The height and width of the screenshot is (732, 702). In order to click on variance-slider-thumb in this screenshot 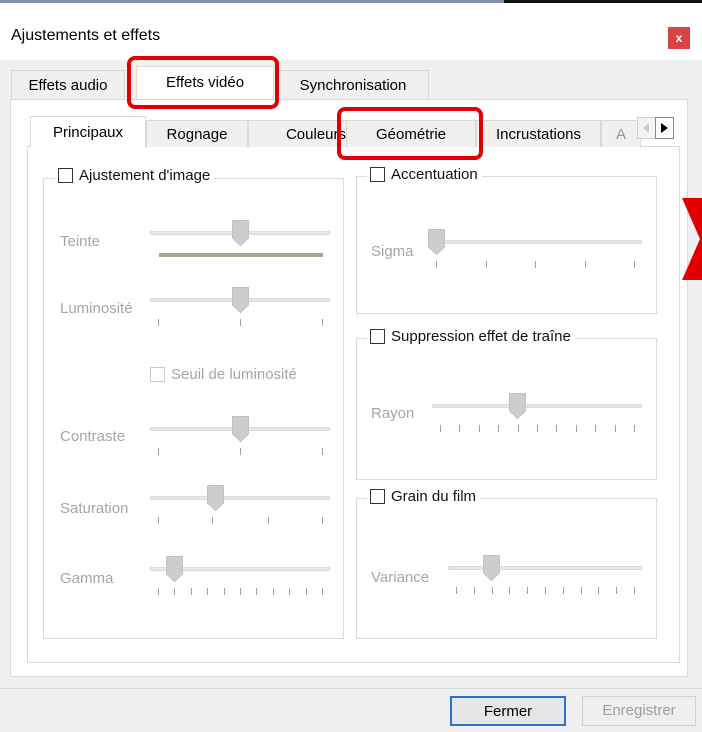, I will do `click(492, 568)`.